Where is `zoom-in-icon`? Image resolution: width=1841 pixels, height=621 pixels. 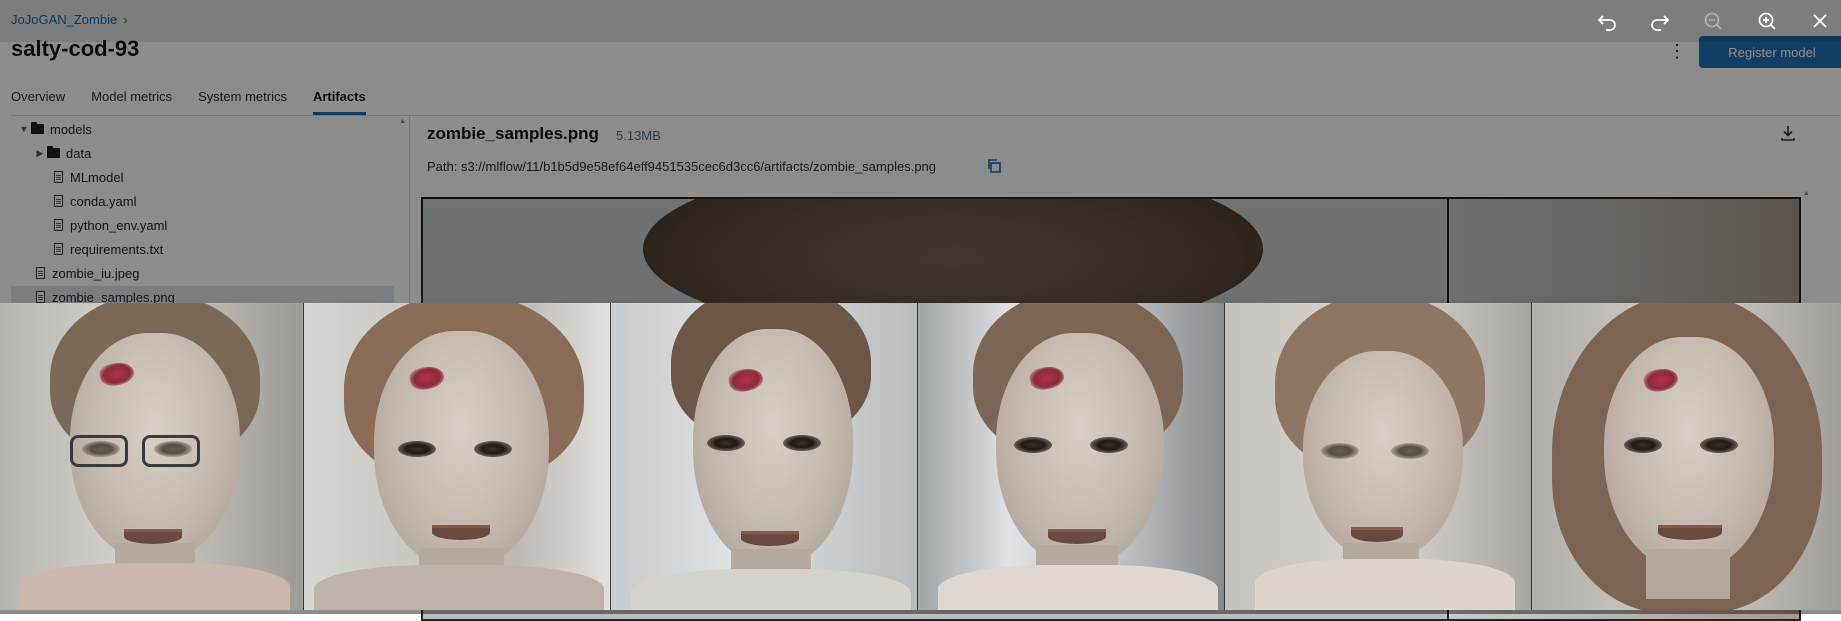 zoom-in-icon is located at coordinates (1767, 21).